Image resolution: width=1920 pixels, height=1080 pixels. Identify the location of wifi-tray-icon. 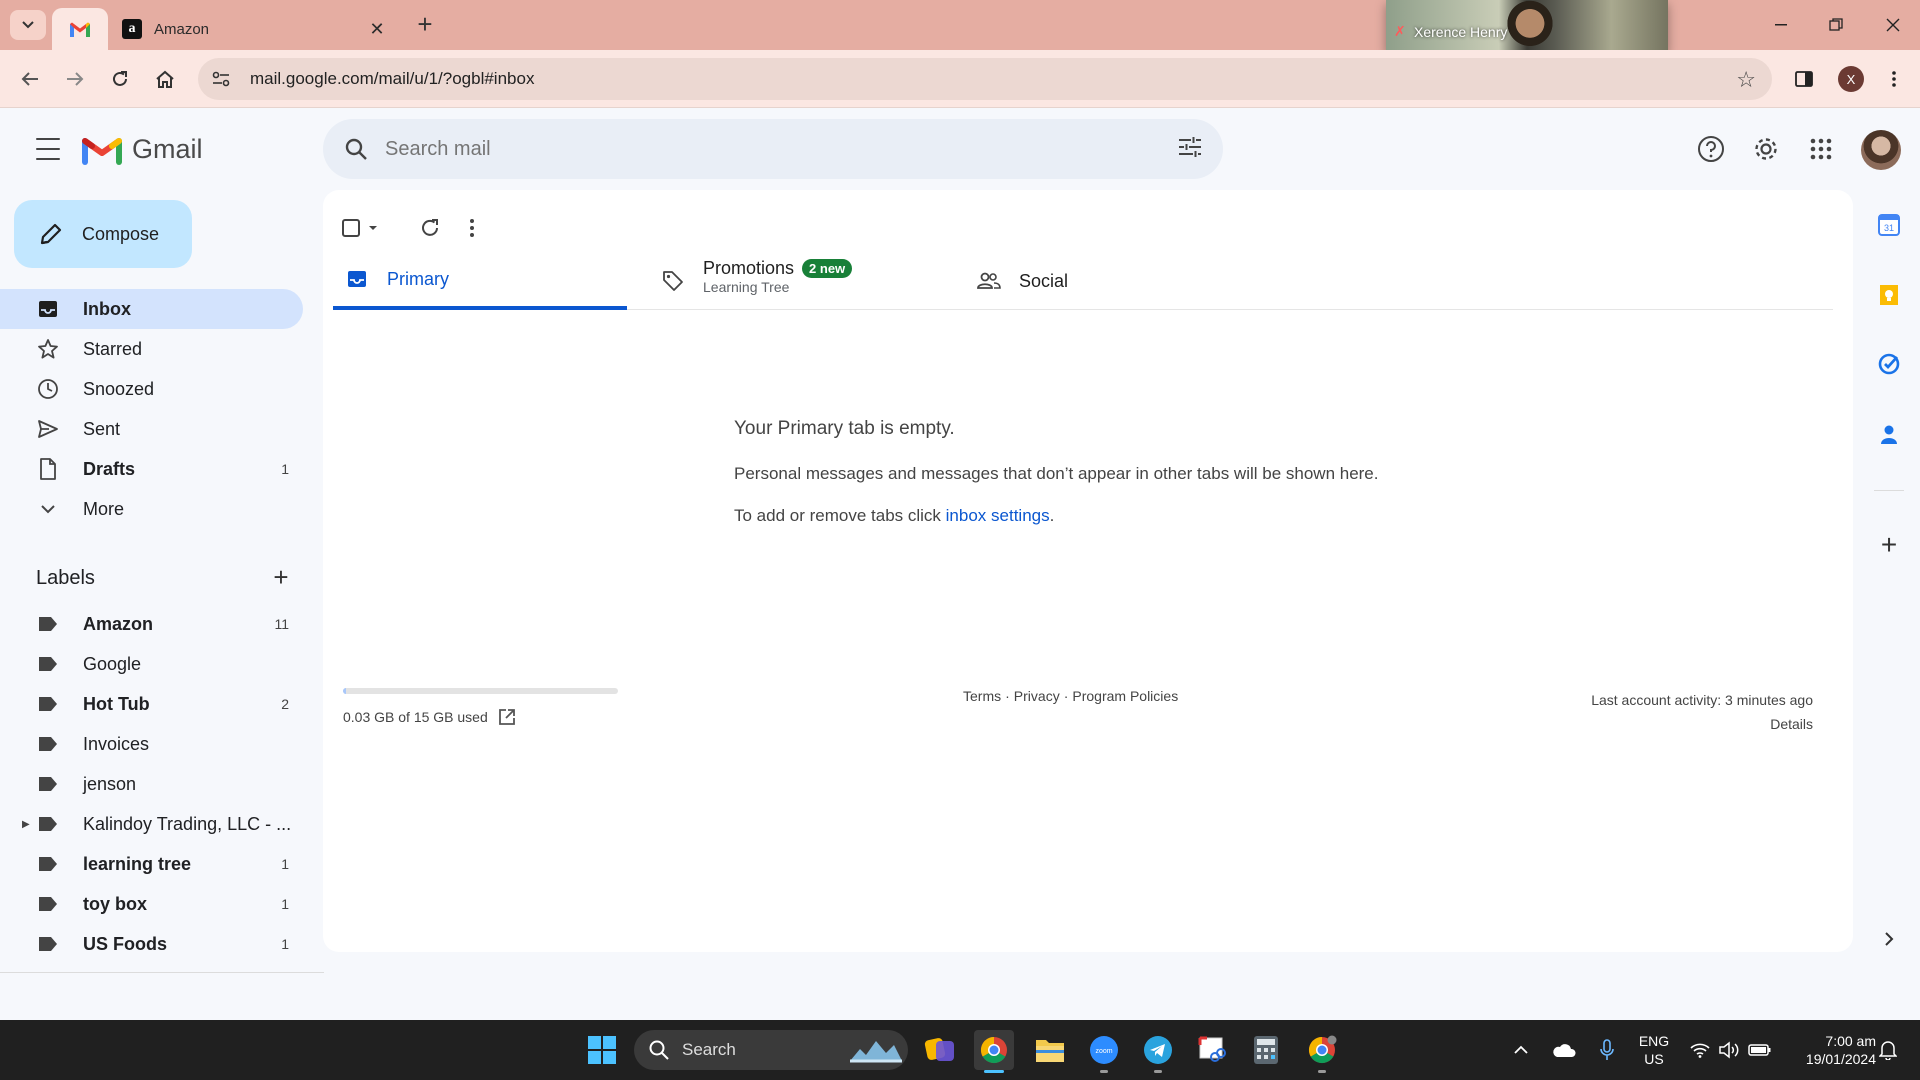
(1700, 1050).